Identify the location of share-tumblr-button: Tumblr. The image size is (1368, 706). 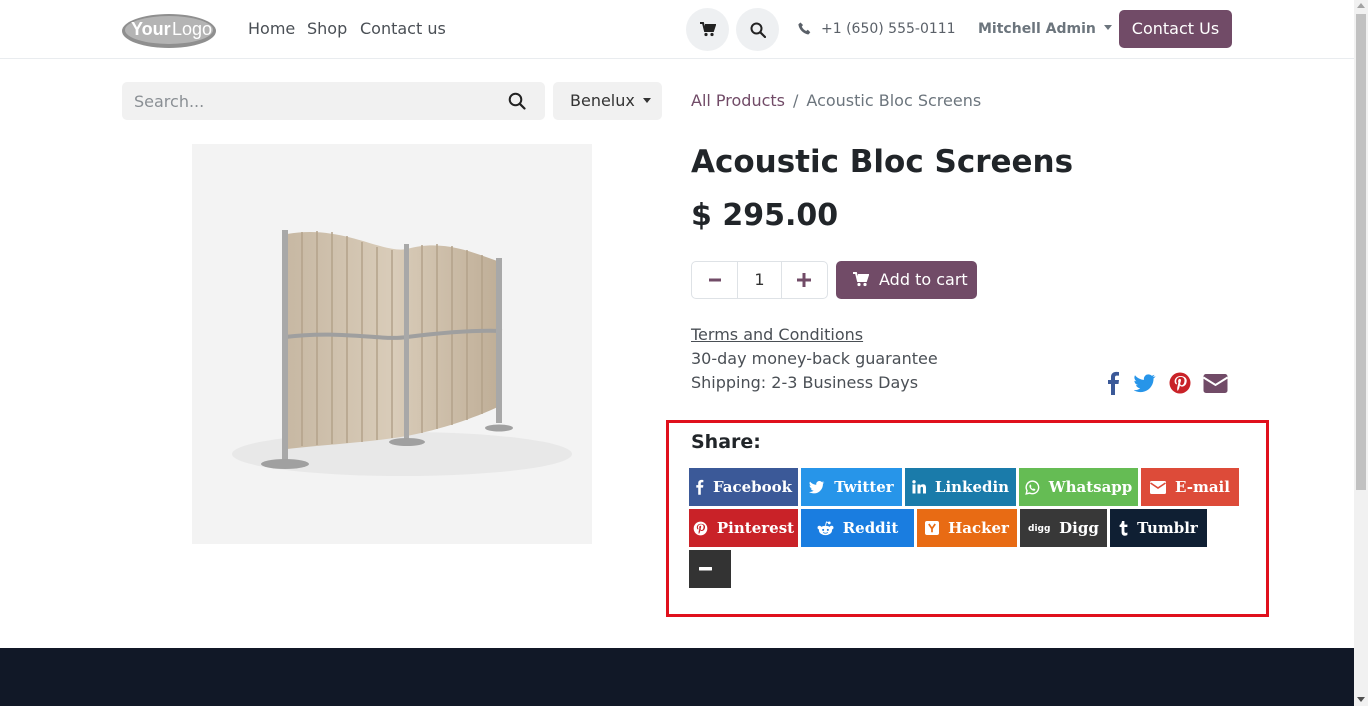
(1158, 528).